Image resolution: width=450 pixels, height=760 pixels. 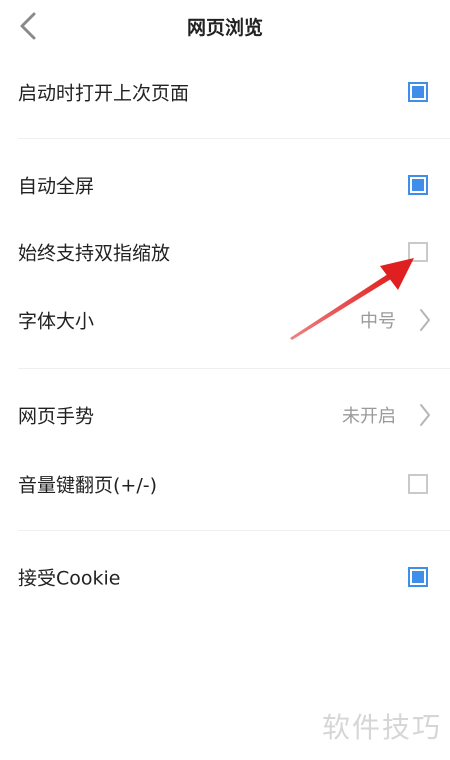 I want to click on top-bar: 网页浏览, so click(x=225, y=26).